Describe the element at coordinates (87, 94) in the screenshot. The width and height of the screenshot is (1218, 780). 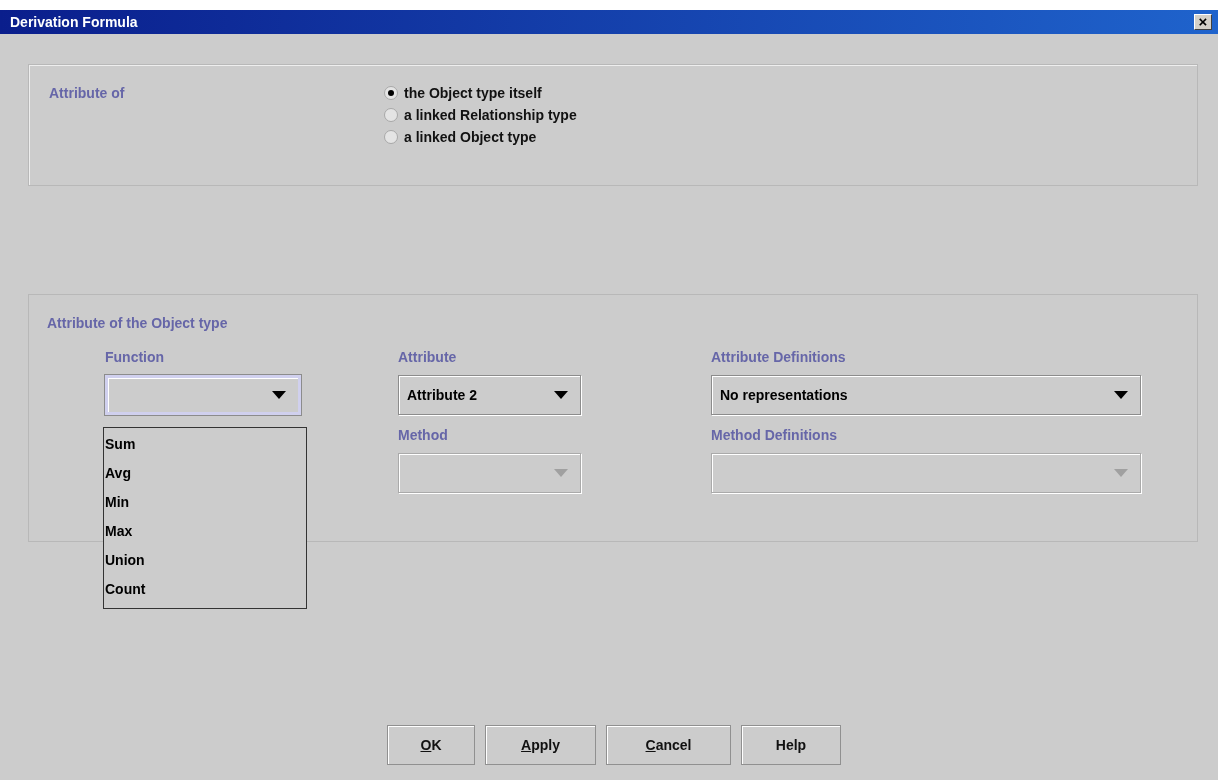
I see `group-label: Attribute of` at that location.